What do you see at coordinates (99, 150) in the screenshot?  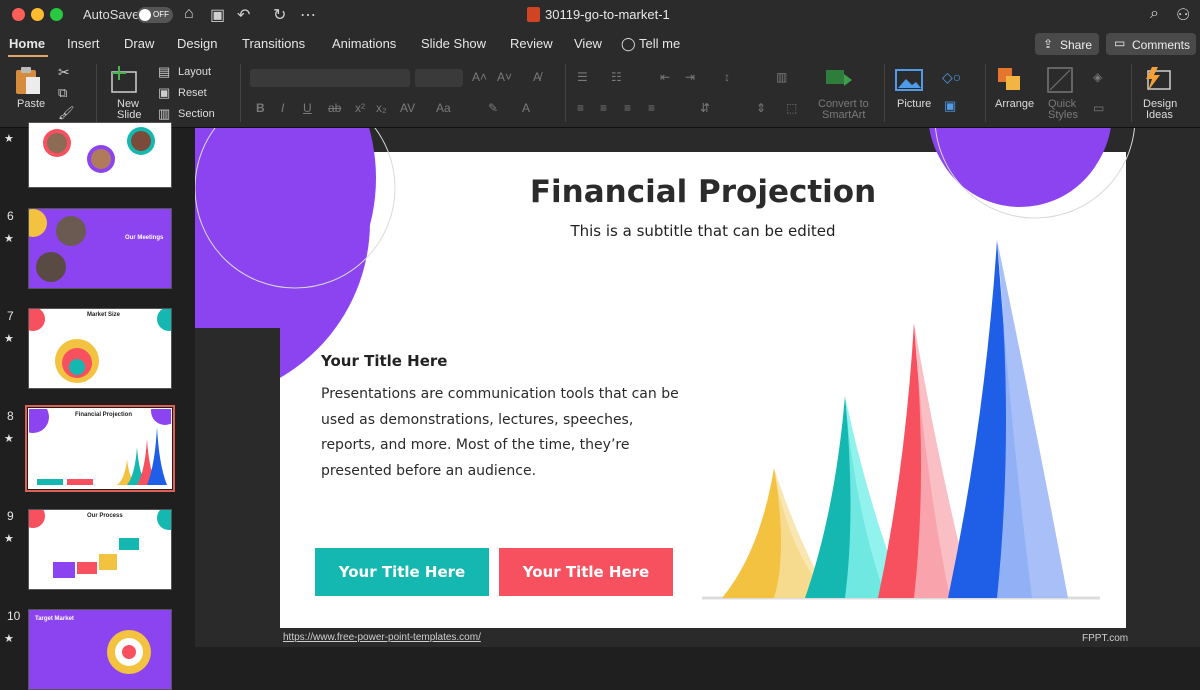 I see `thumbnail-team-graphic` at bounding box center [99, 150].